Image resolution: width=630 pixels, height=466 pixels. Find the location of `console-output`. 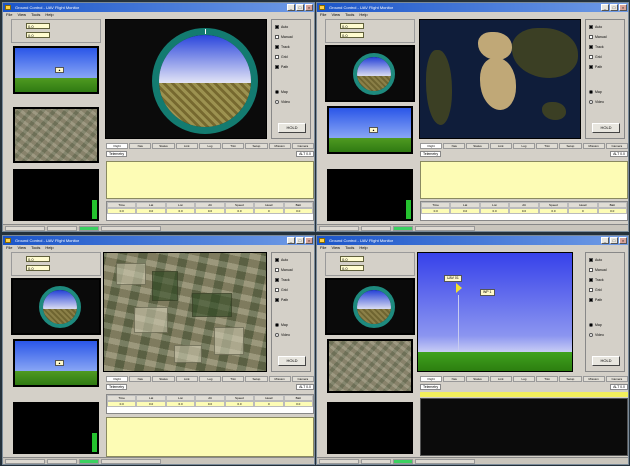

console-output is located at coordinates (524, 427).